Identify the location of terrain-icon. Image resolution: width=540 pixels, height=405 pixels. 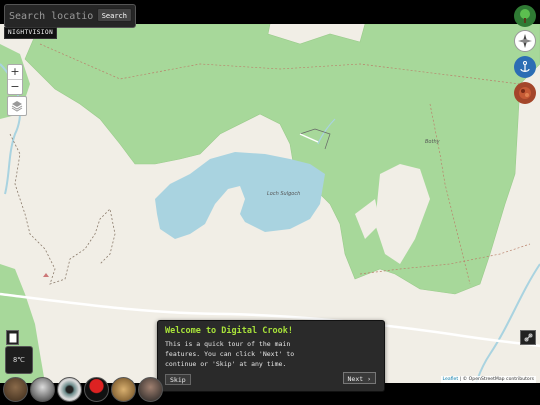
(525, 93).